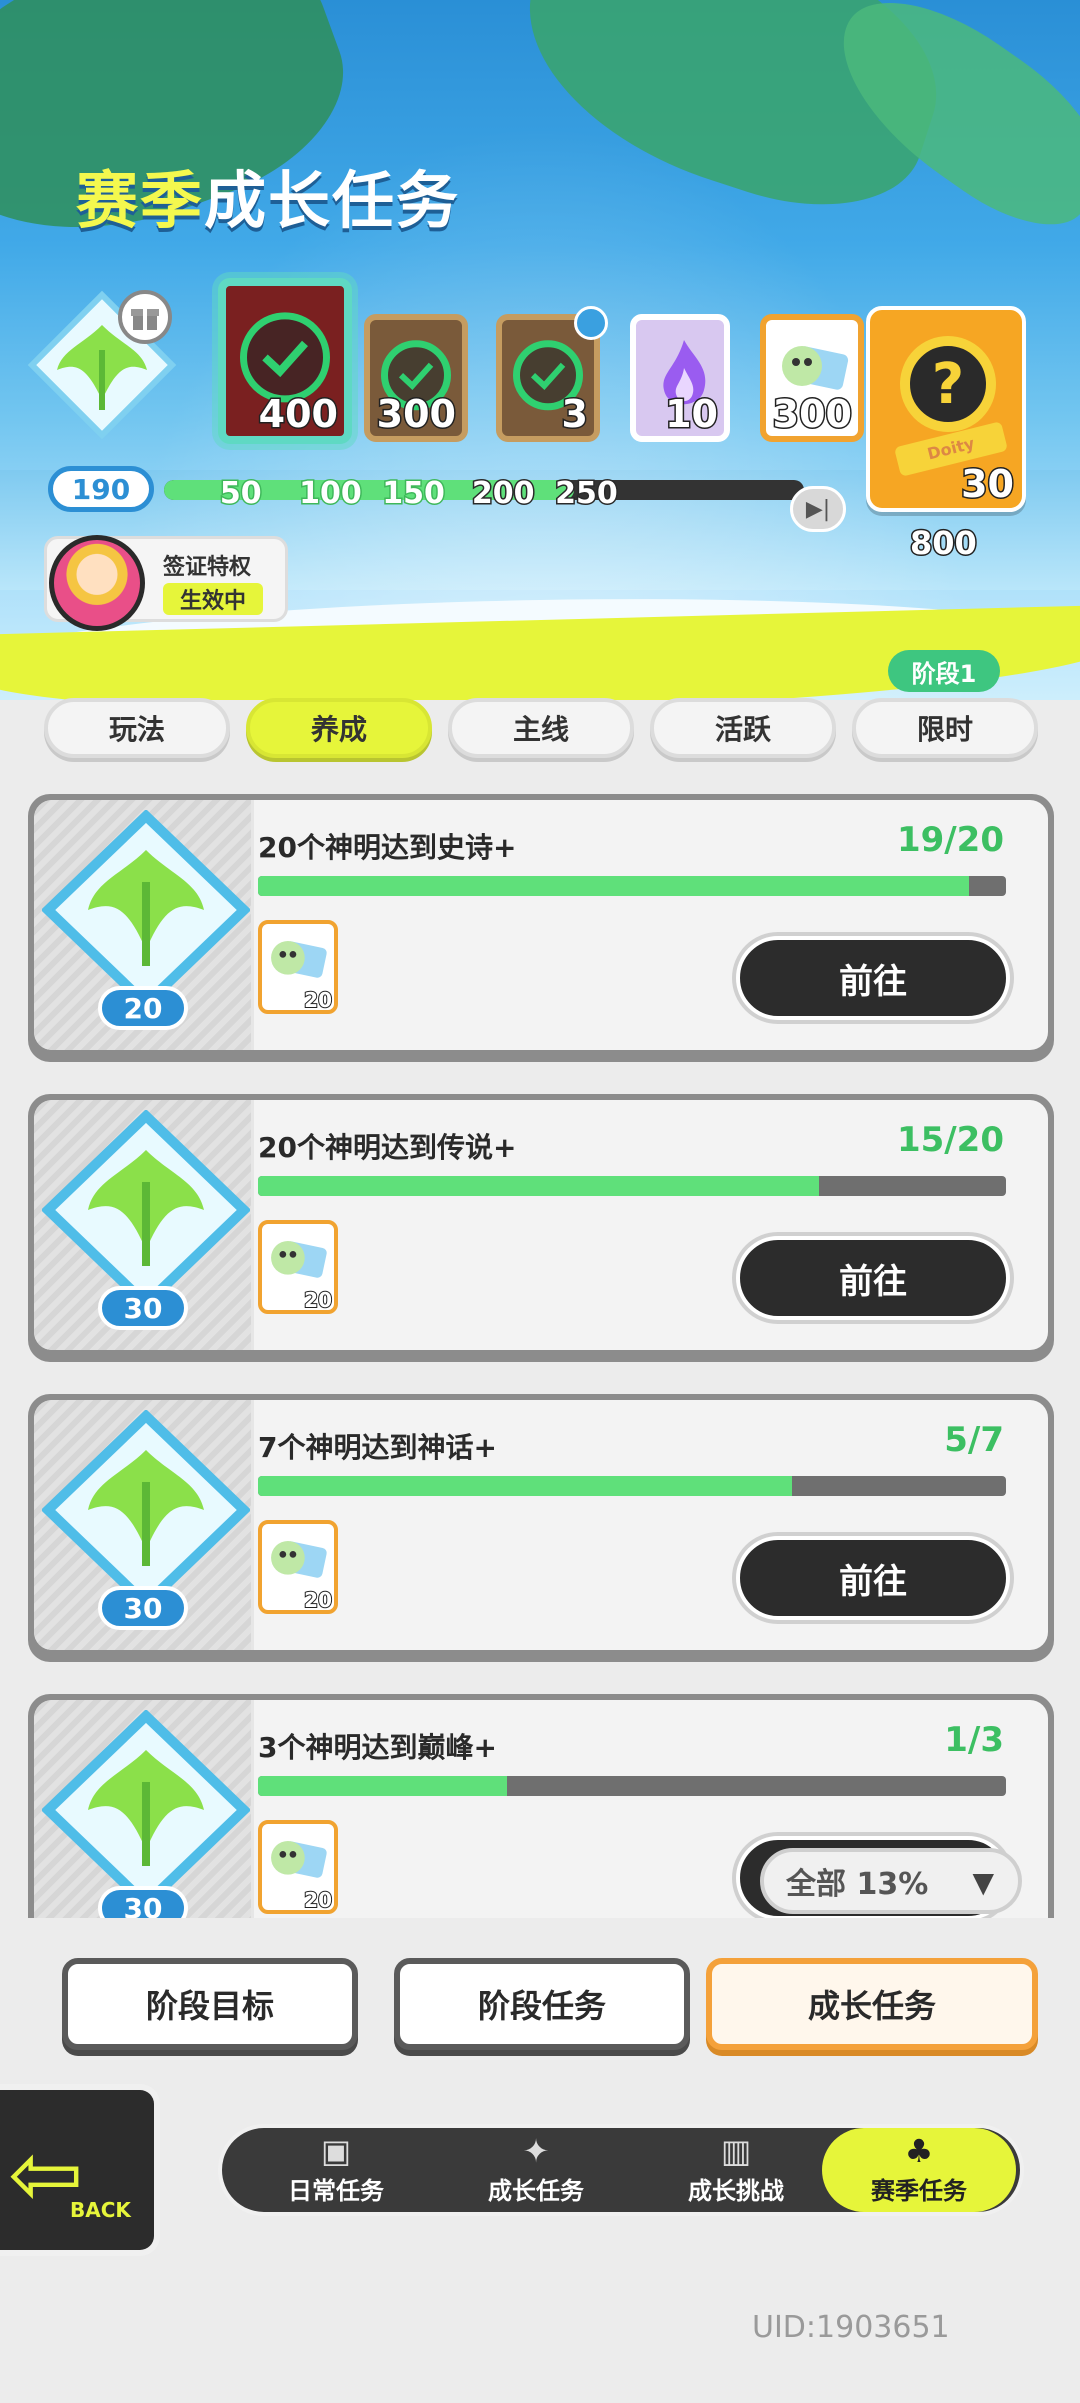 This screenshot has height=2403, width=1080. I want to click on current-level: 190, so click(101, 489).